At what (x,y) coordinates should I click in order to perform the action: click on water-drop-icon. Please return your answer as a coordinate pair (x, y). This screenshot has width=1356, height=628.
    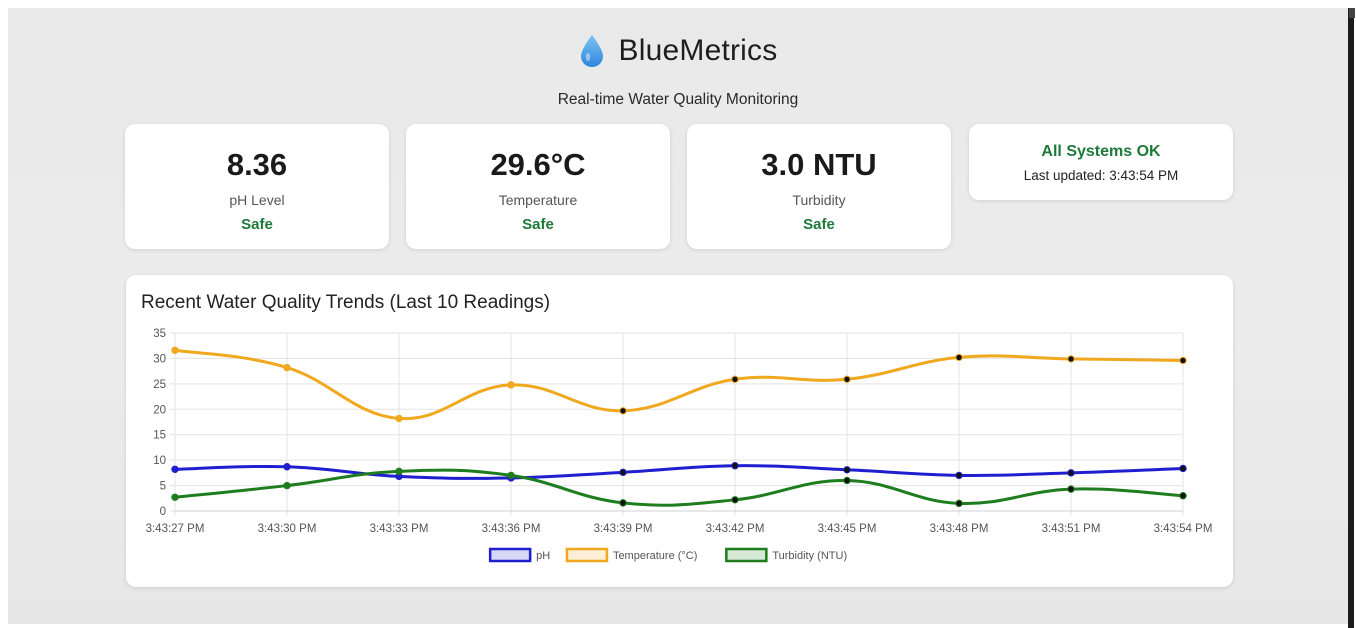
    Looking at the image, I should click on (591, 51).